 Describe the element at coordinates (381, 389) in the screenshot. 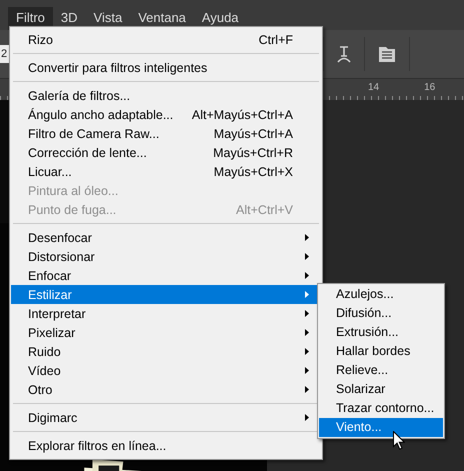

I see `menu-item: Solarizar` at that location.